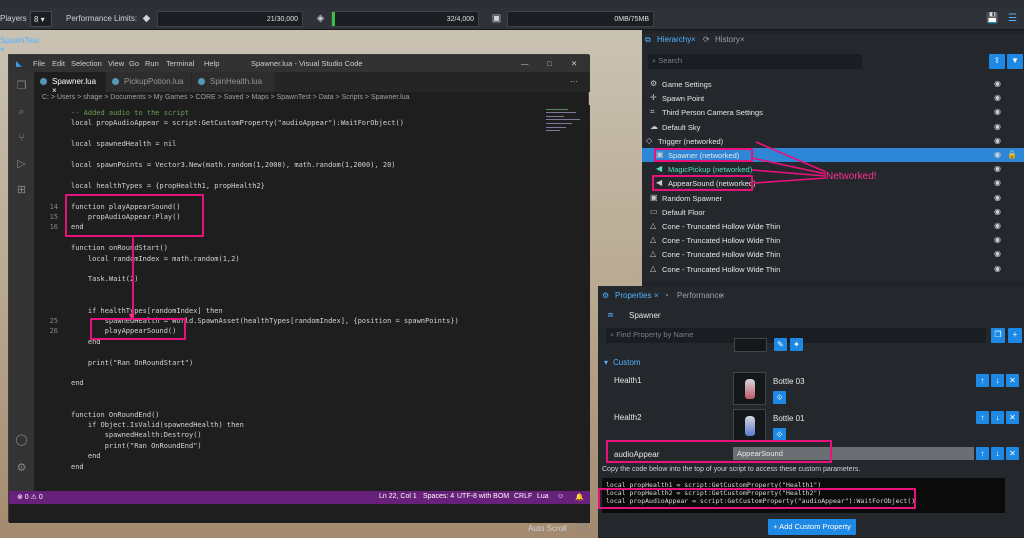 The width and height of the screenshot is (1024, 538). What do you see at coordinates (70, 83) in the screenshot?
I see `tab-spawner: Spawner.lua ×` at bounding box center [70, 83].